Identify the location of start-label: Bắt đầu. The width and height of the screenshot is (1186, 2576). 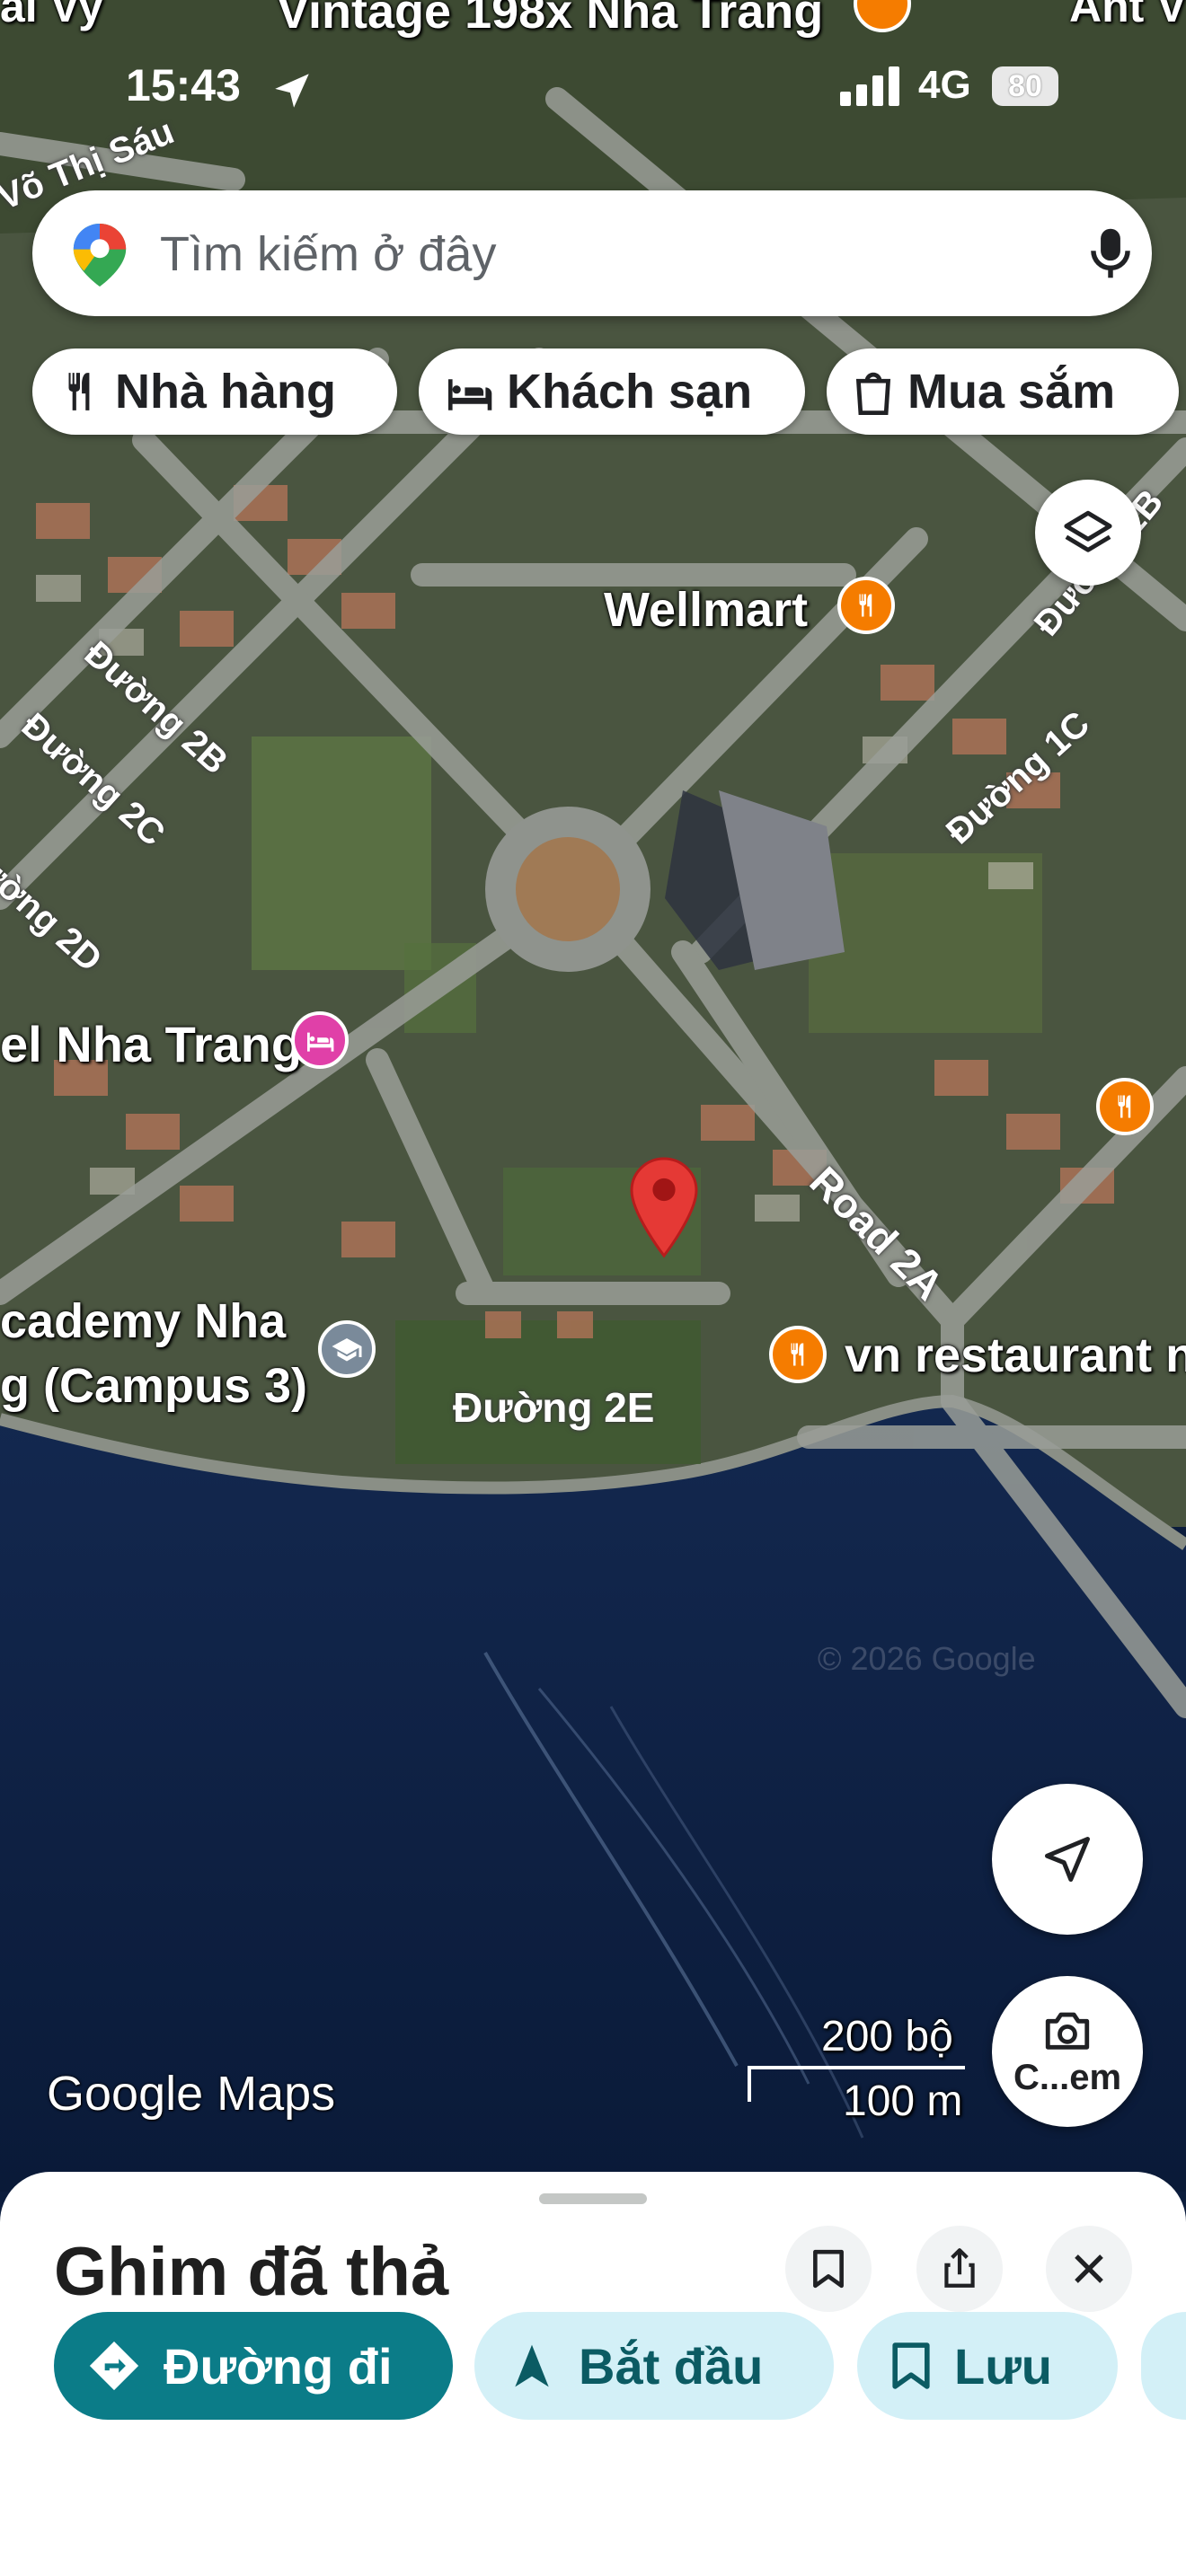
(671, 2366).